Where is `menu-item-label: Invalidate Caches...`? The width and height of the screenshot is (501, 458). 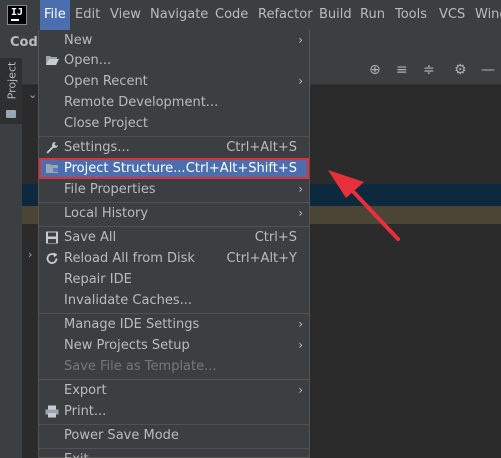 menu-item-label: Invalidate Caches... is located at coordinates (128, 300).